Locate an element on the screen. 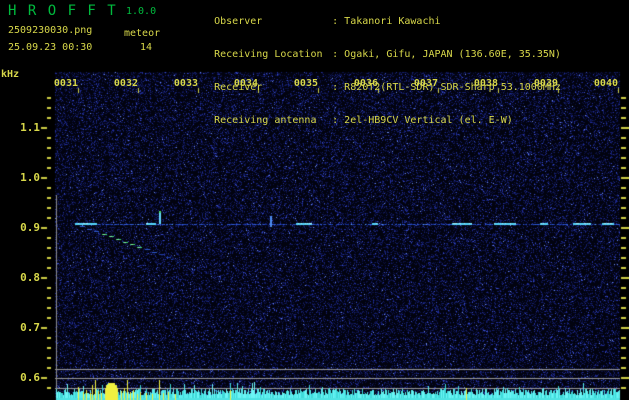  info-label: Observer is located at coordinates (238, 21).